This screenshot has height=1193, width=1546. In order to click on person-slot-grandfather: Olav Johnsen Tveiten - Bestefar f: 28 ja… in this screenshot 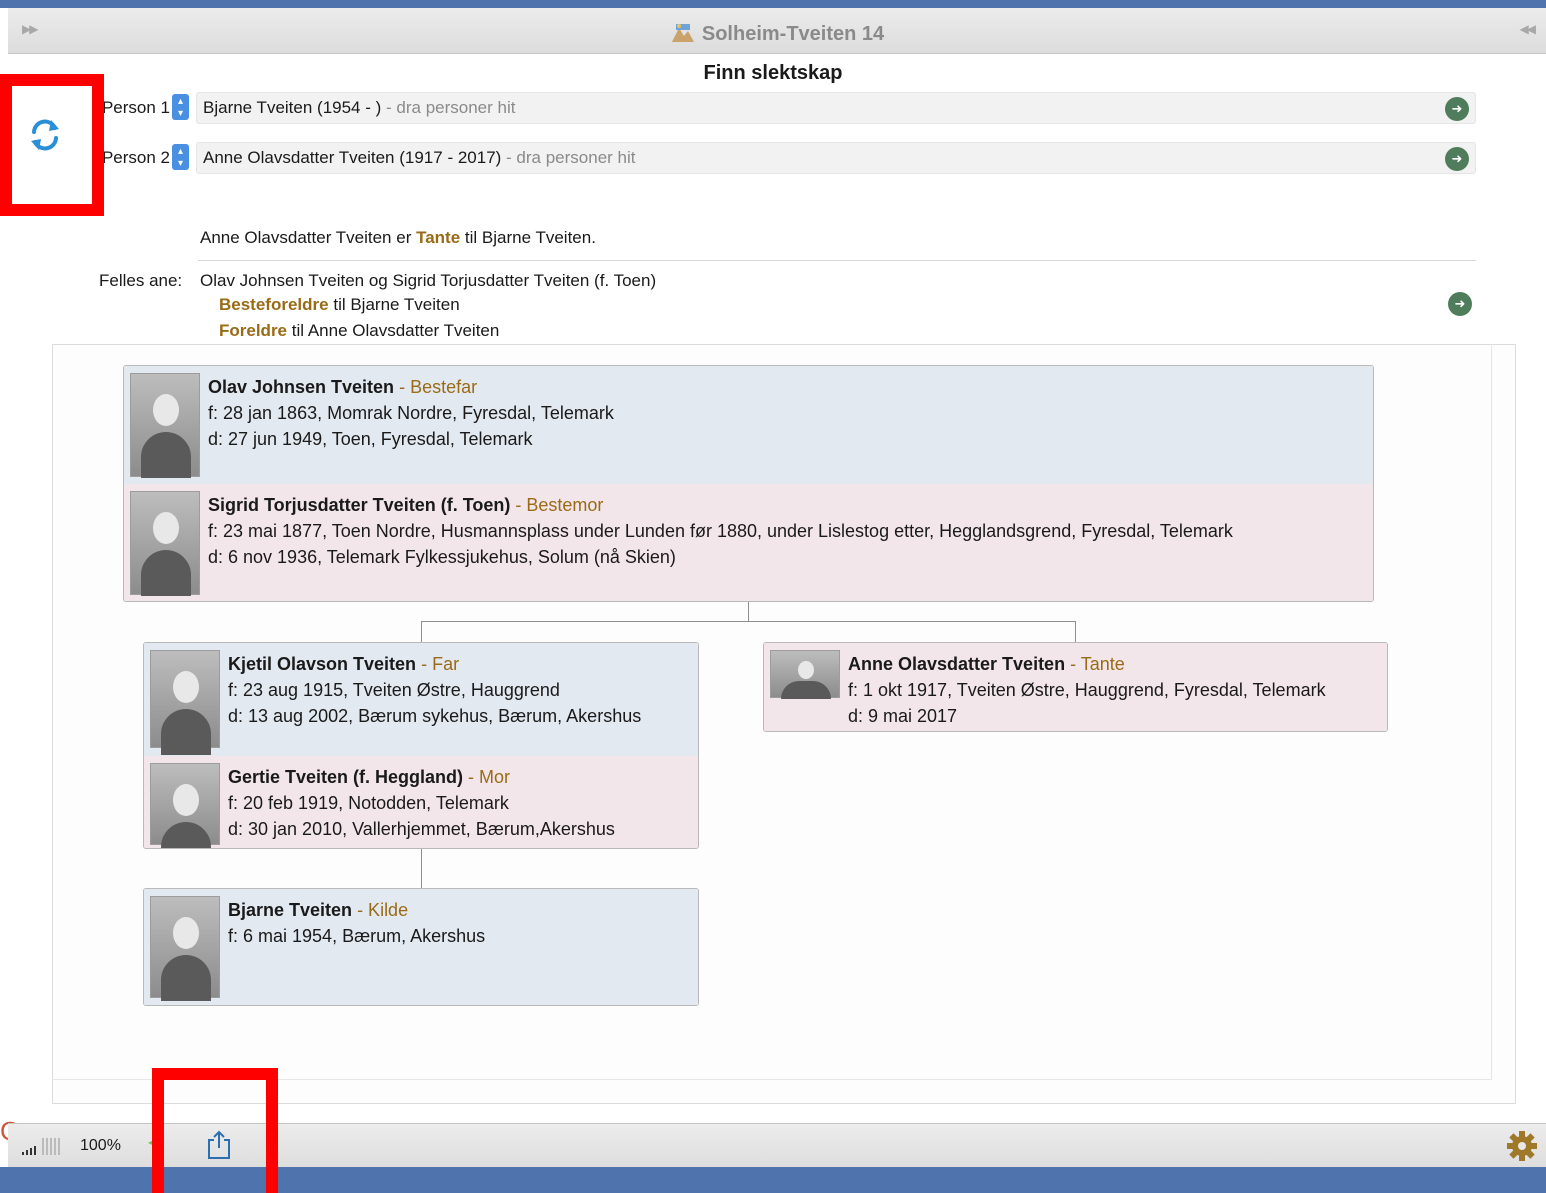, I will do `click(748, 425)`.